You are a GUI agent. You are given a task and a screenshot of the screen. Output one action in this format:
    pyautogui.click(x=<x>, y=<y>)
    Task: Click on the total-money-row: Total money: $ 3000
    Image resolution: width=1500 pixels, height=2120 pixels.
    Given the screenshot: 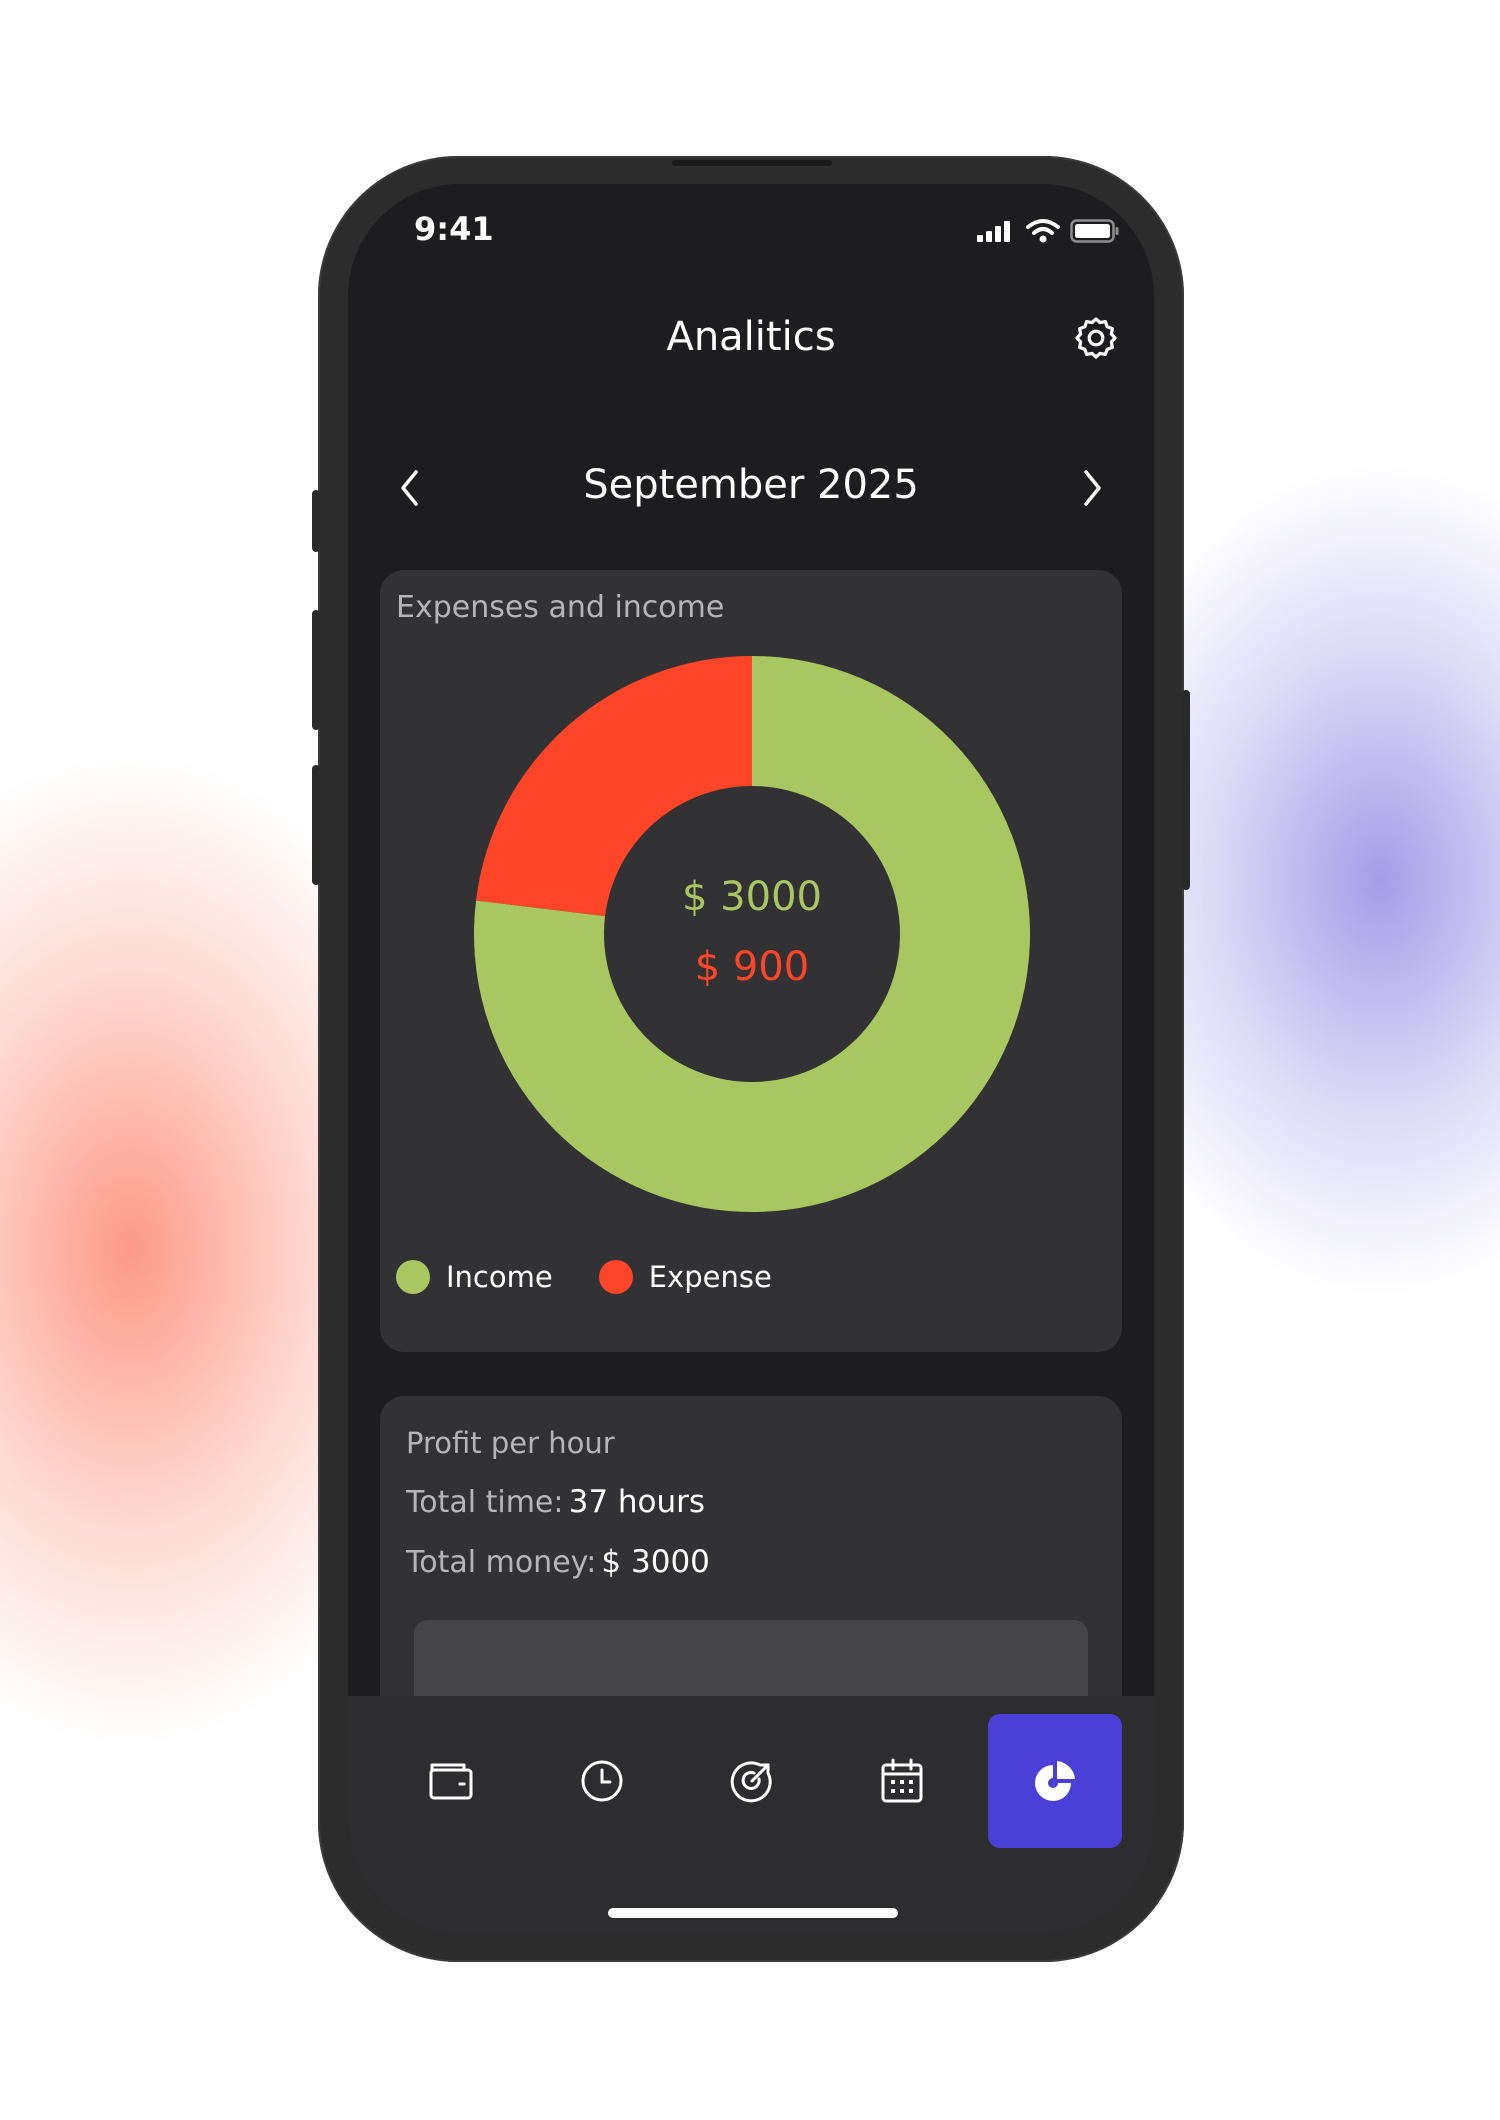 What is the action you would take?
    pyautogui.click(x=558, y=1562)
    